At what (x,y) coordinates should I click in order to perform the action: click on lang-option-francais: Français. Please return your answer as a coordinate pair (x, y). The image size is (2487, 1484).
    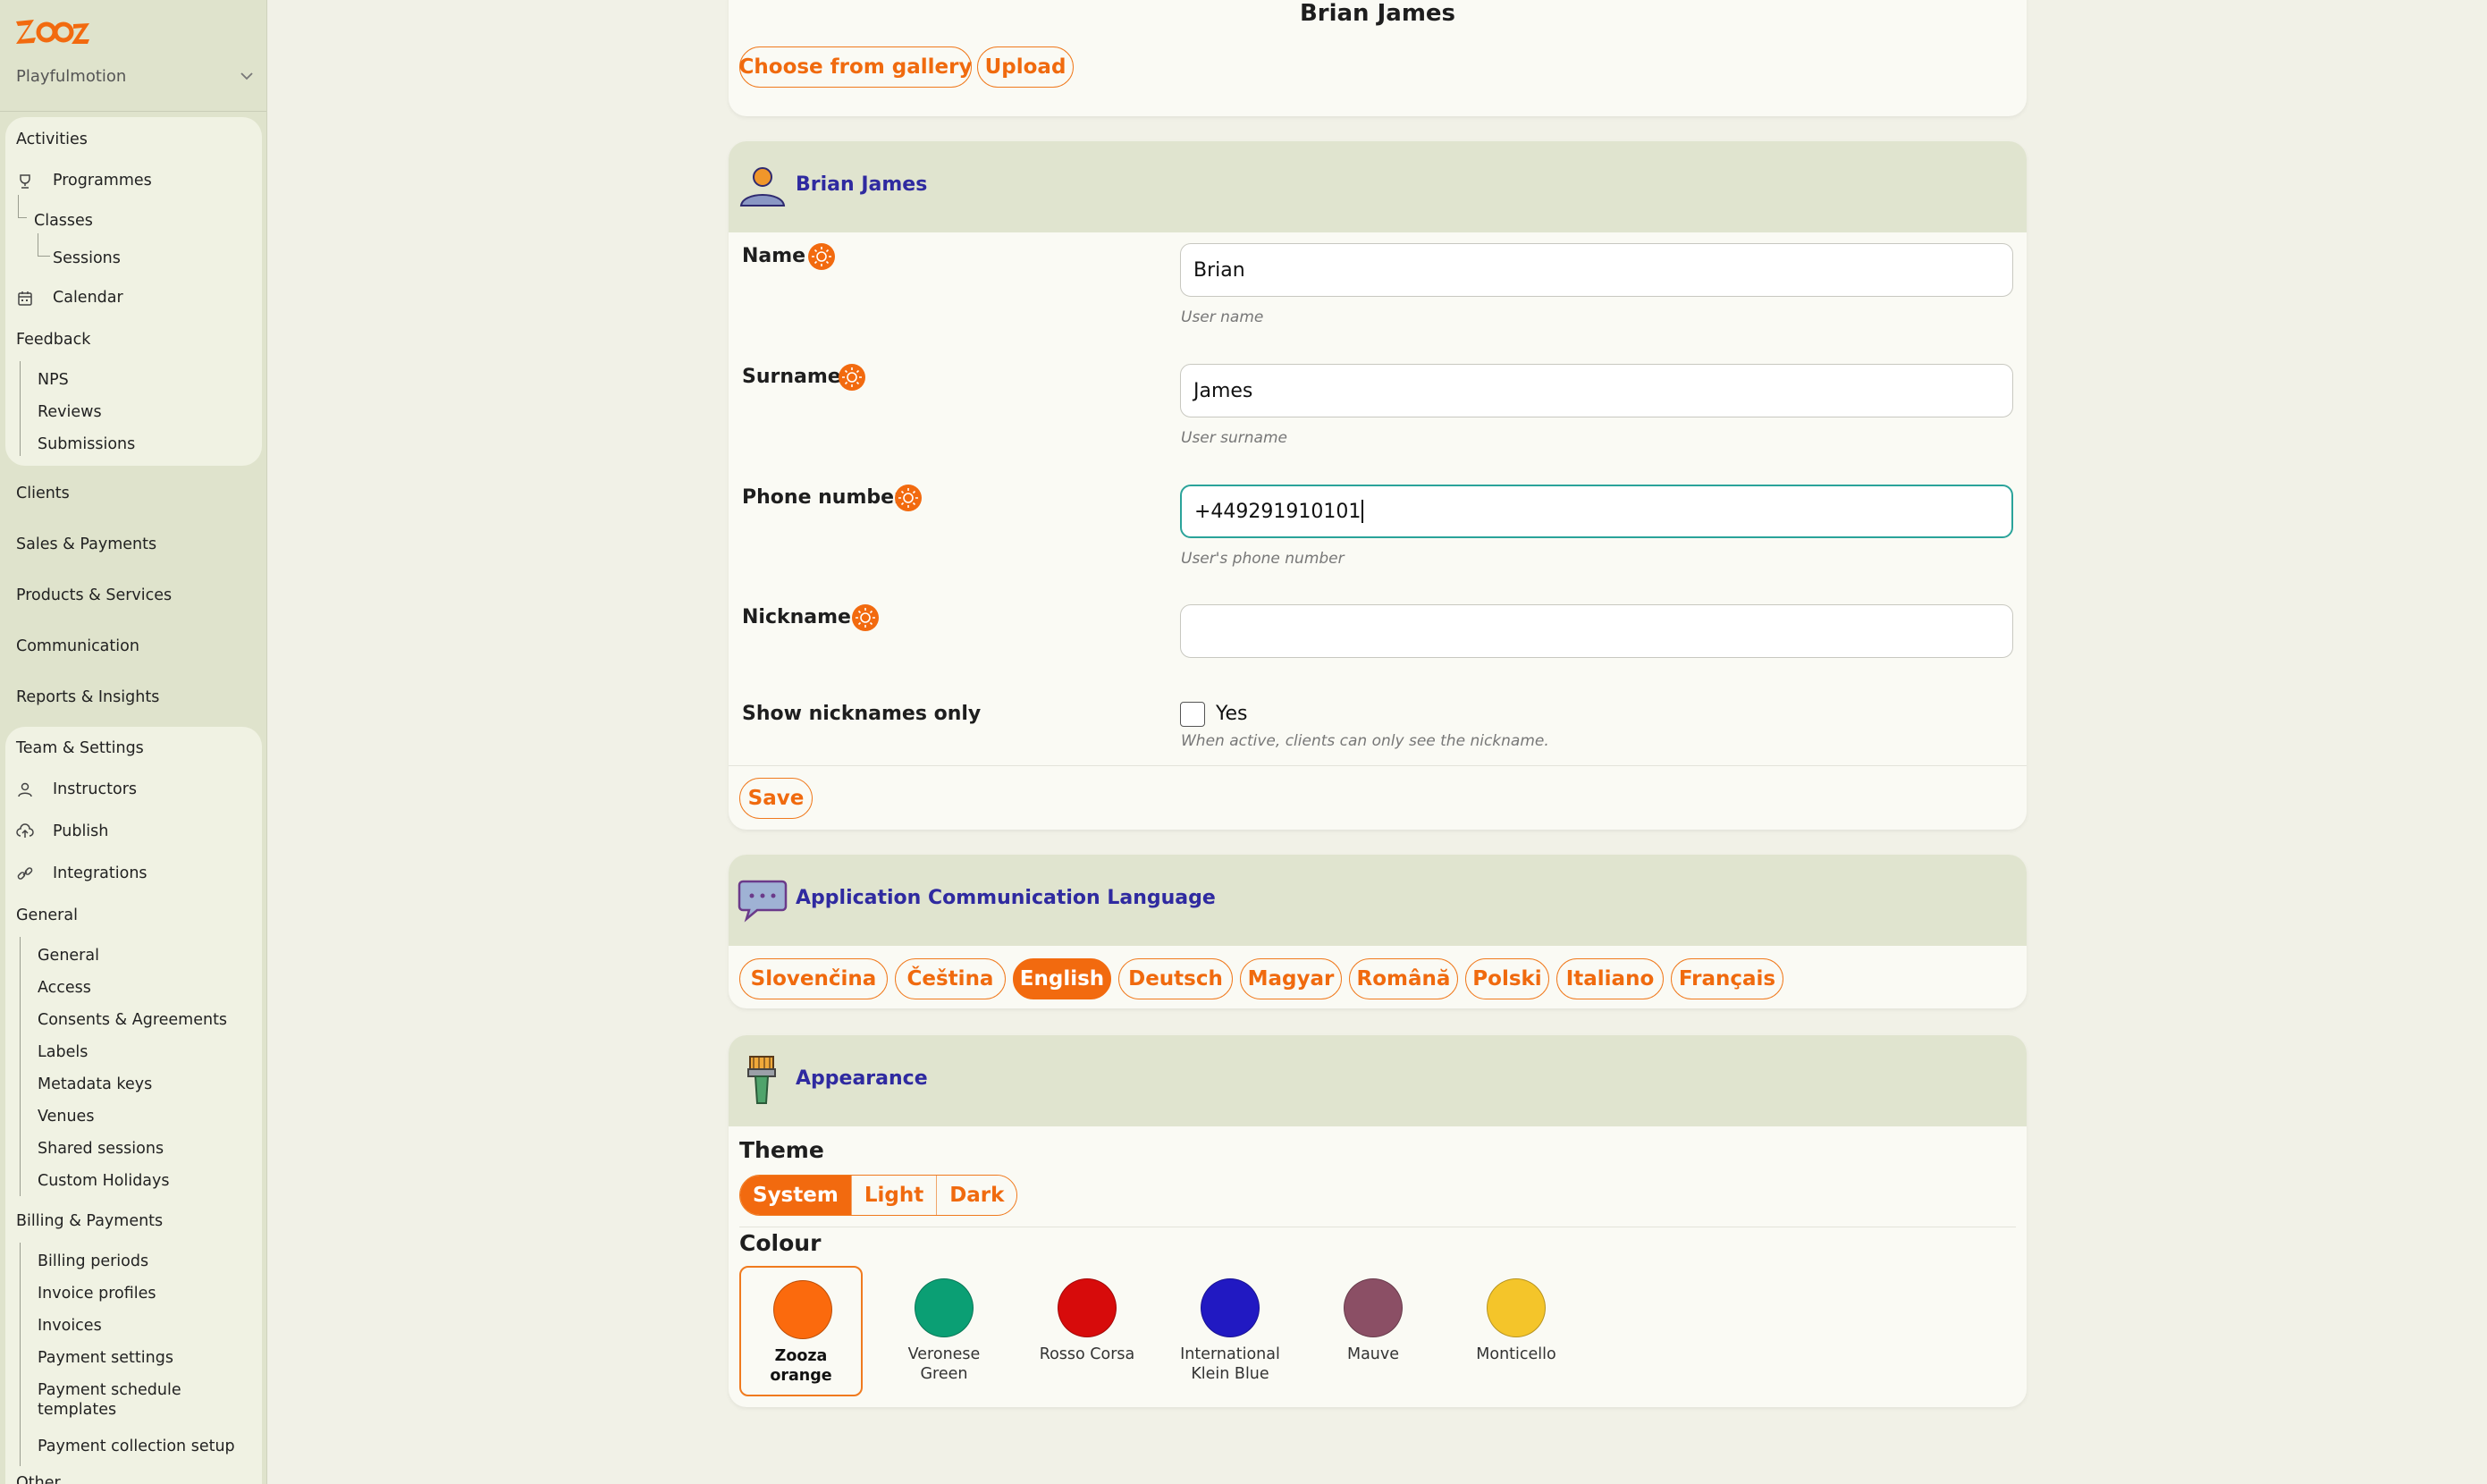
    Looking at the image, I should click on (1727, 978).